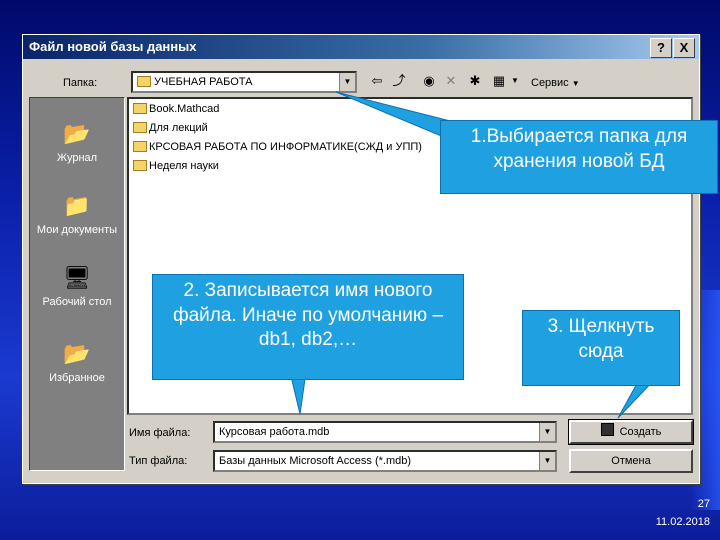 The height and width of the screenshot is (540, 720). Describe the element at coordinates (184, 109) in the screenshot. I see `list-item-label: Book.Mathcad` at that location.